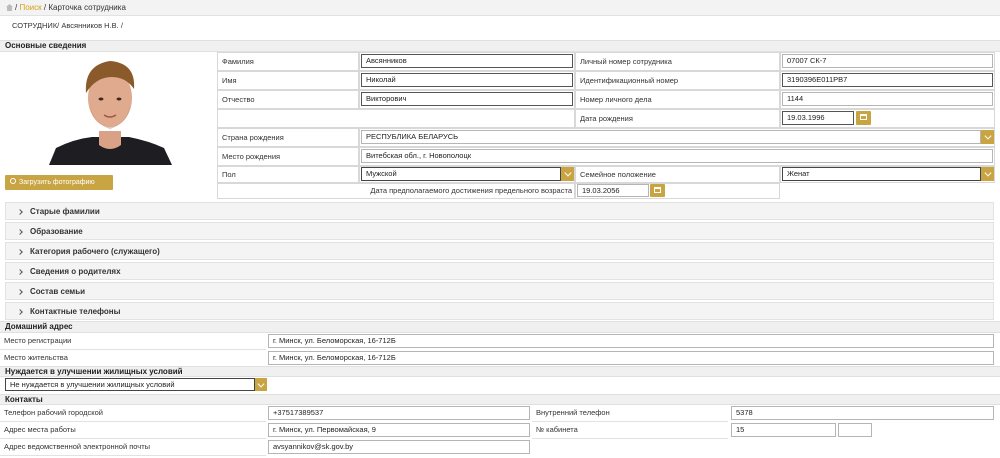  I want to click on work-phone-label: Телефон рабочий городской, so click(133, 413).